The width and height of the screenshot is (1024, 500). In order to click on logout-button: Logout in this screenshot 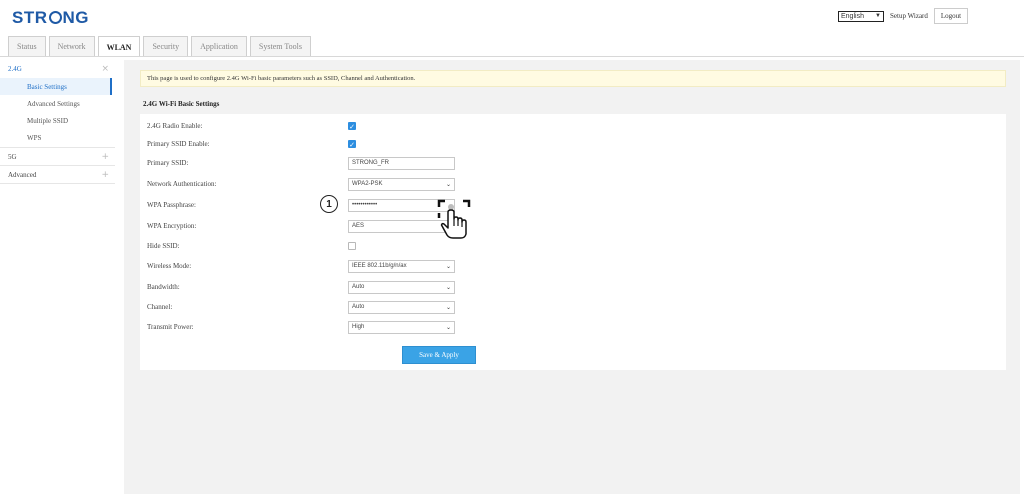, I will do `click(951, 16)`.